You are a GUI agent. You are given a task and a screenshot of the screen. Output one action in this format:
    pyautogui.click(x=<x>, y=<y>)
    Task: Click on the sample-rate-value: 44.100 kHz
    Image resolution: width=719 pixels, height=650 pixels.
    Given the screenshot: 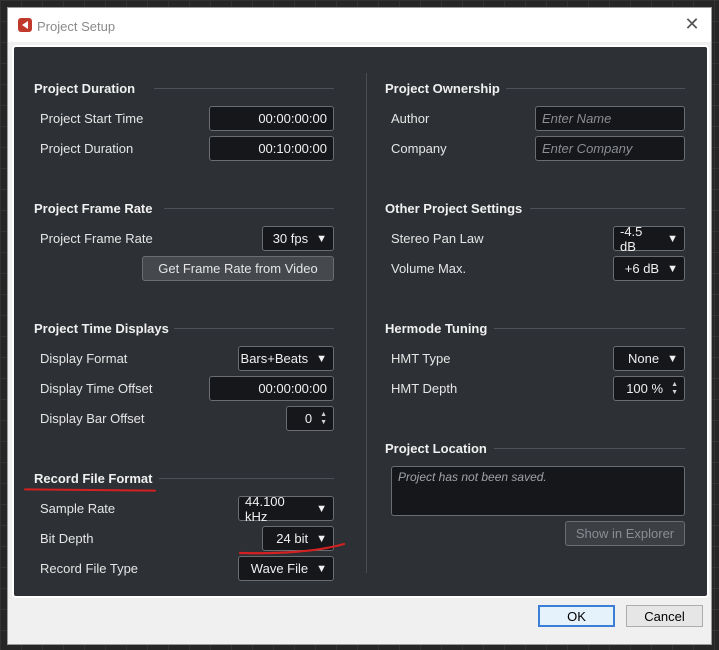 What is the action you would take?
    pyautogui.click(x=265, y=508)
    